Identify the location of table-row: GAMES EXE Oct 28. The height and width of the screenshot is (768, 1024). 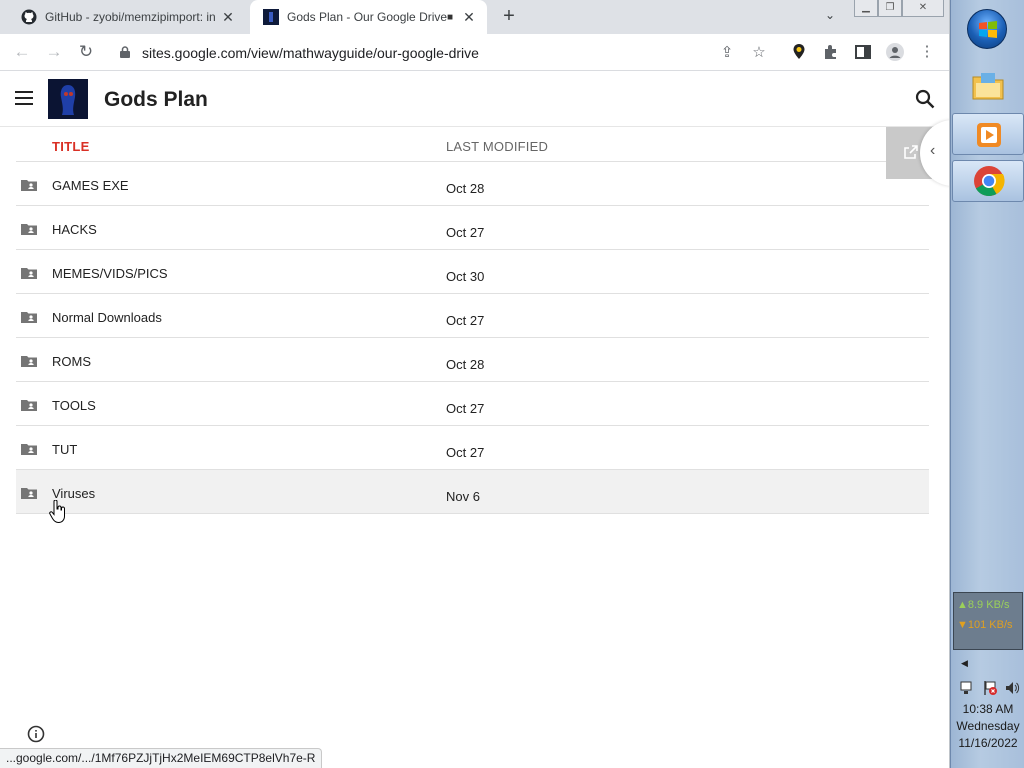
(472, 184).